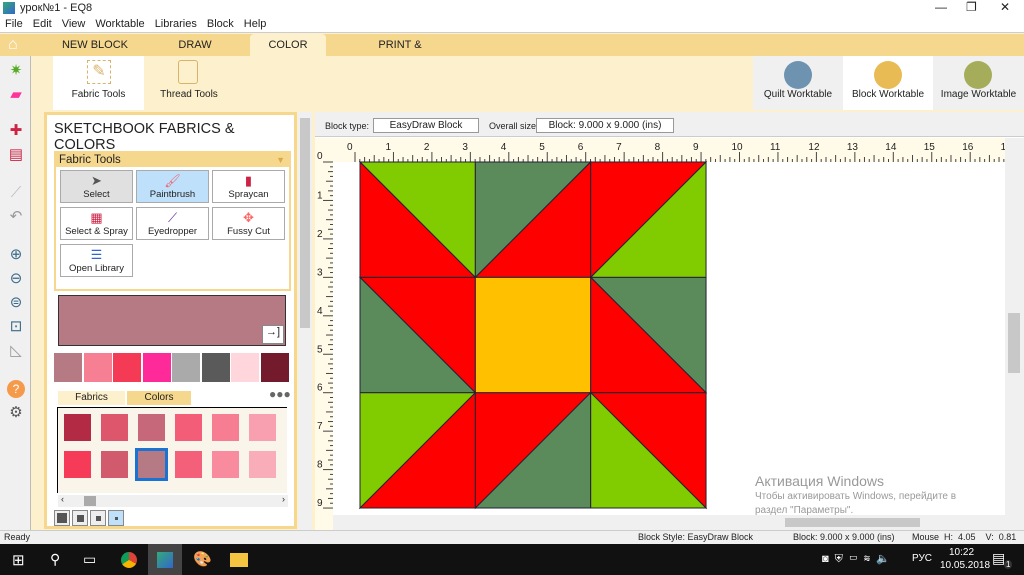  What do you see at coordinates (96, 180) in the screenshot?
I see `select-arrow-icon: ➤` at bounding box center [96, 180].